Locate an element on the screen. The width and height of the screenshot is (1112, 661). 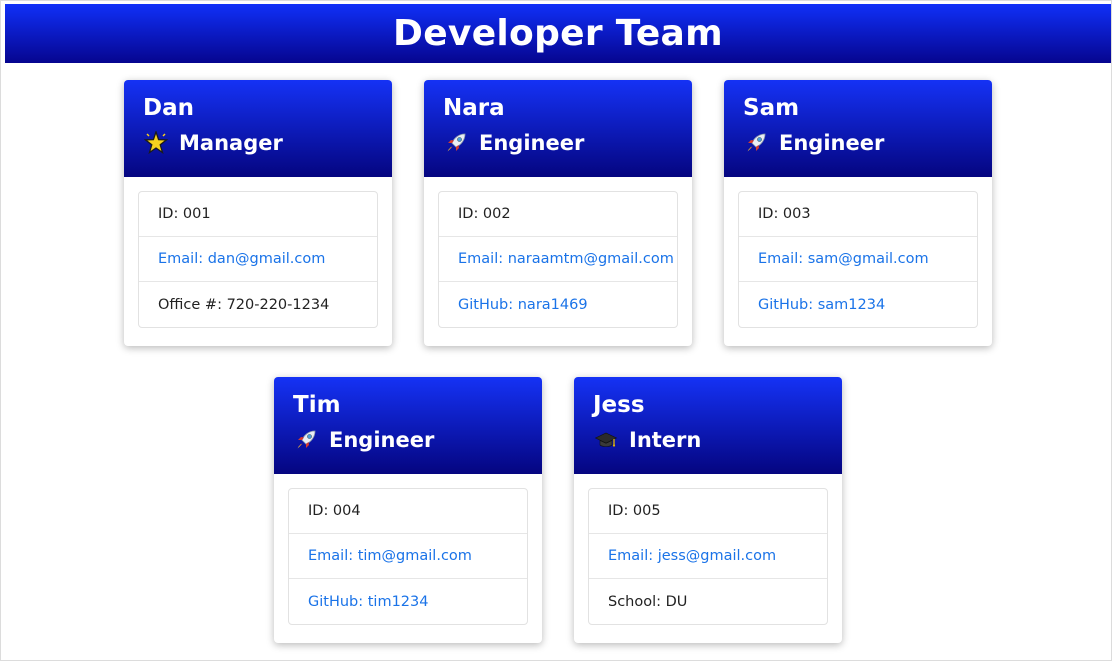
employee-id: ID: 003 is located at coordinates (858, 214).